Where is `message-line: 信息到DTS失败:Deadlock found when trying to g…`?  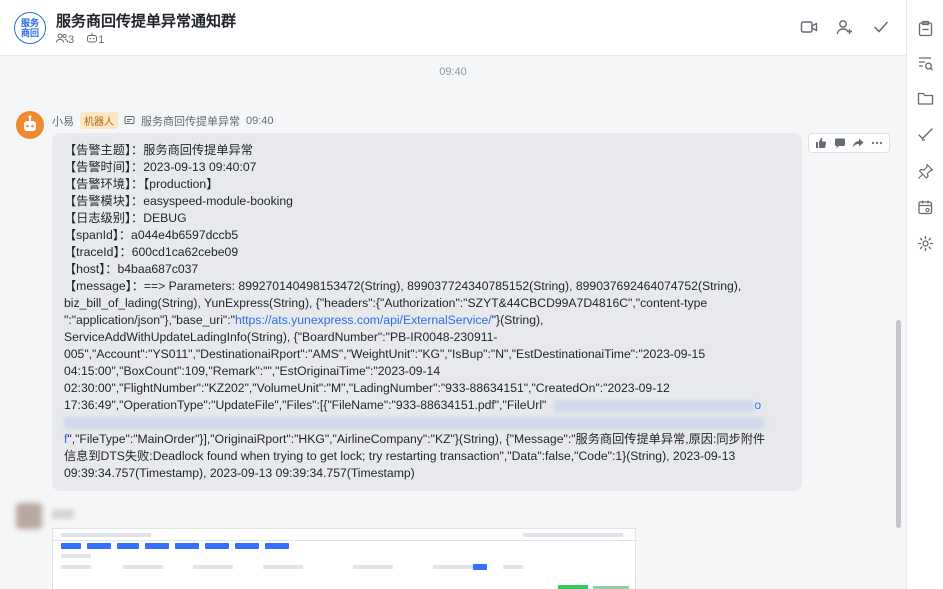 message-line: 信息到DTS失败:Deadlock found when trying to g… is located at coordinates (400, 456).